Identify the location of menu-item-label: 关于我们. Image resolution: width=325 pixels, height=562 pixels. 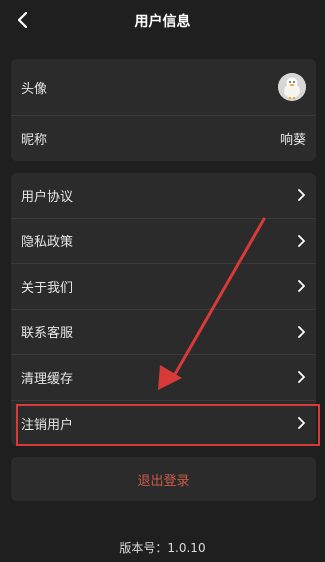
(47, 288).